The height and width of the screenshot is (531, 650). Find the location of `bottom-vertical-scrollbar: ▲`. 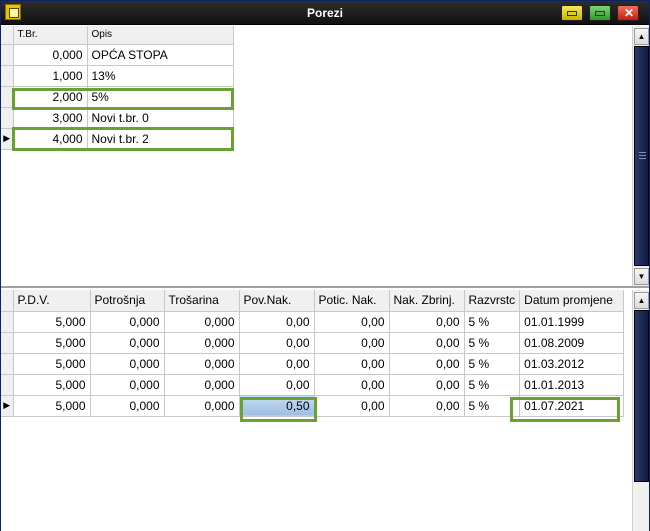

bottom-vertical-scrollbar: ▲ is located at coordinates (640, 410).